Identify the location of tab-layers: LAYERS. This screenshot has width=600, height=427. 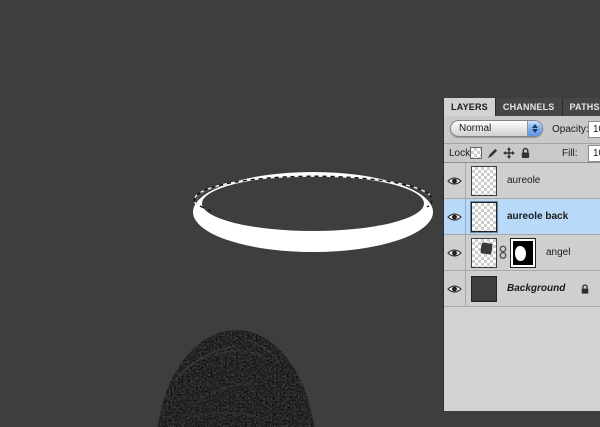
(470, 107).